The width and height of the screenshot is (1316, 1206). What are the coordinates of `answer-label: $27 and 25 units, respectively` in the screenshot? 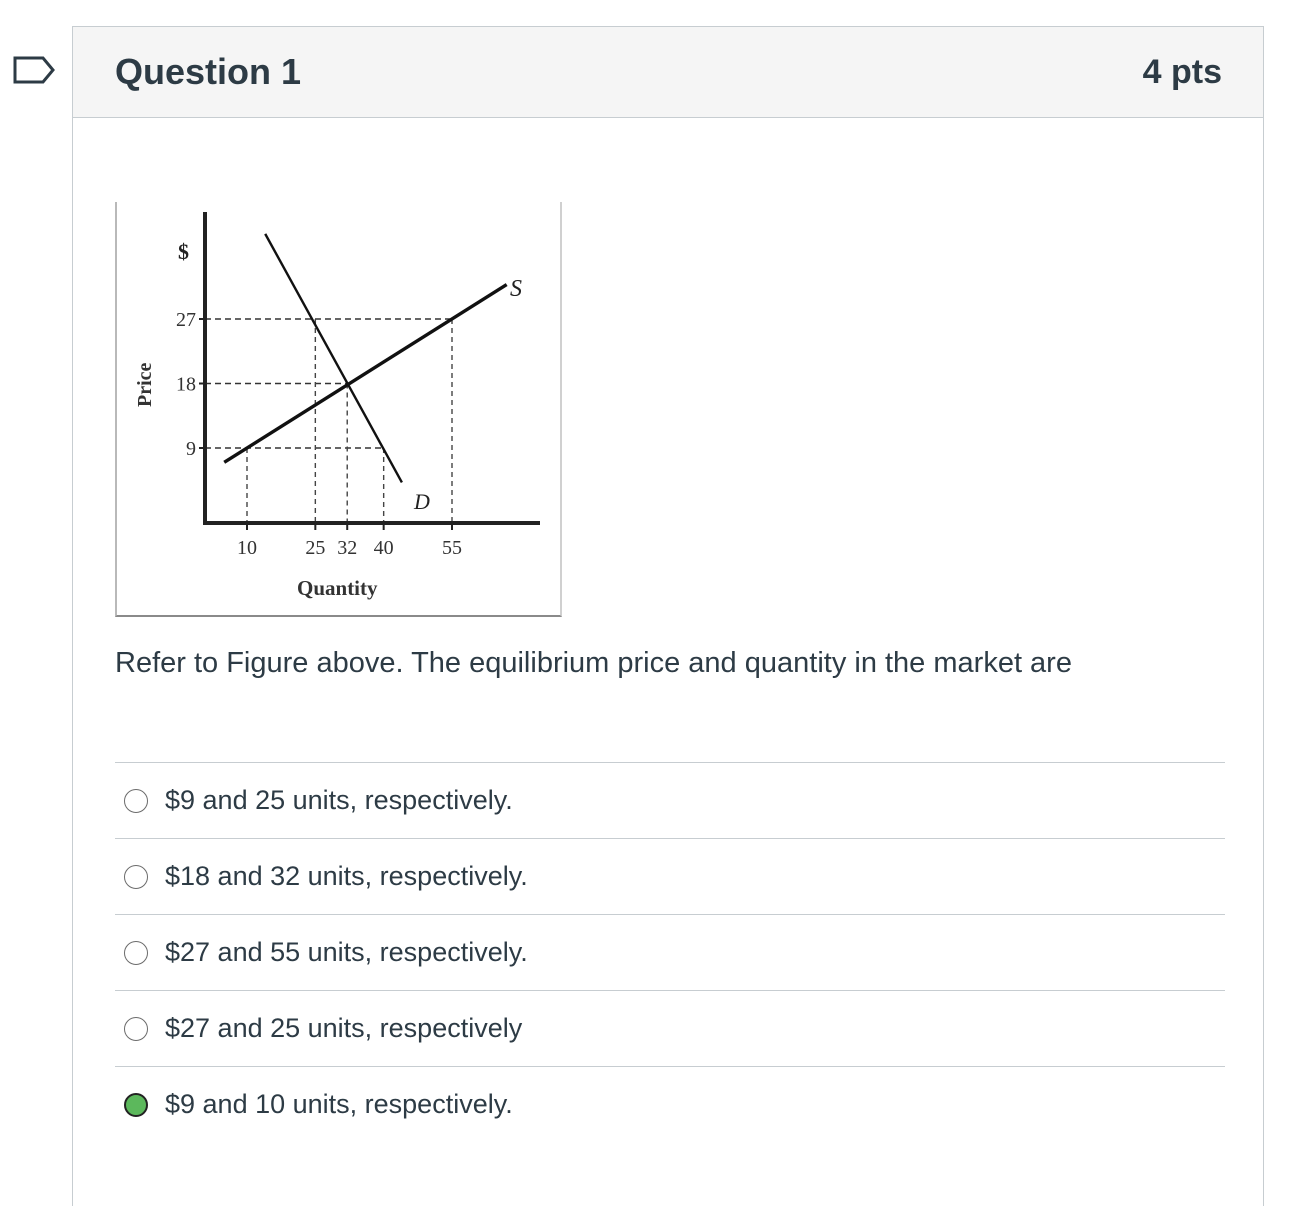 It's located at (344, 1028).